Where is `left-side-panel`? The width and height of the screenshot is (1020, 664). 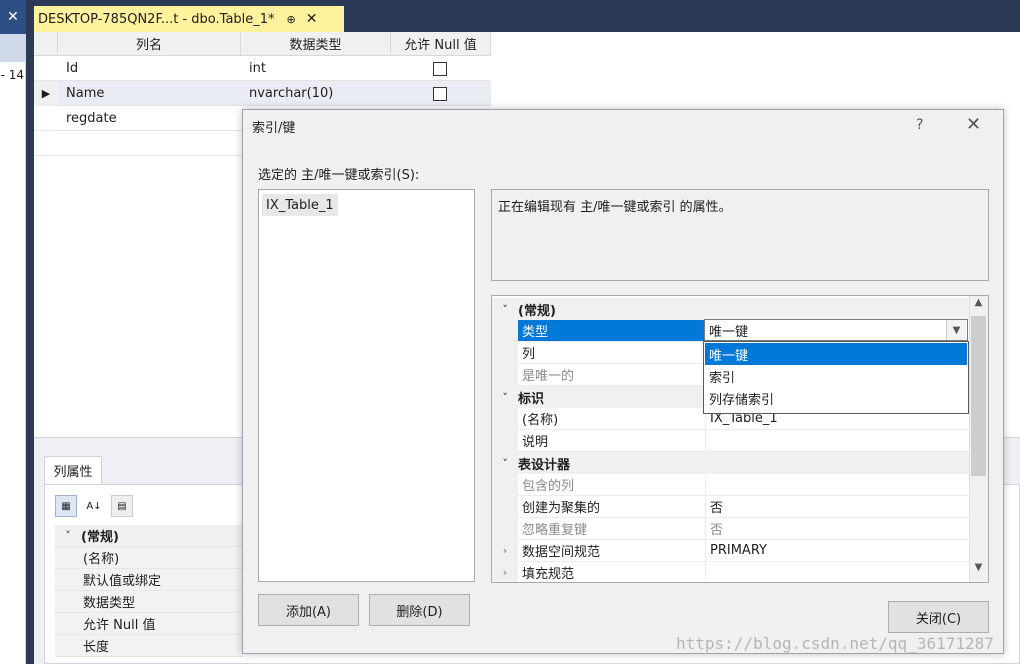
left-side-panel is located at coordinates (13, 332).